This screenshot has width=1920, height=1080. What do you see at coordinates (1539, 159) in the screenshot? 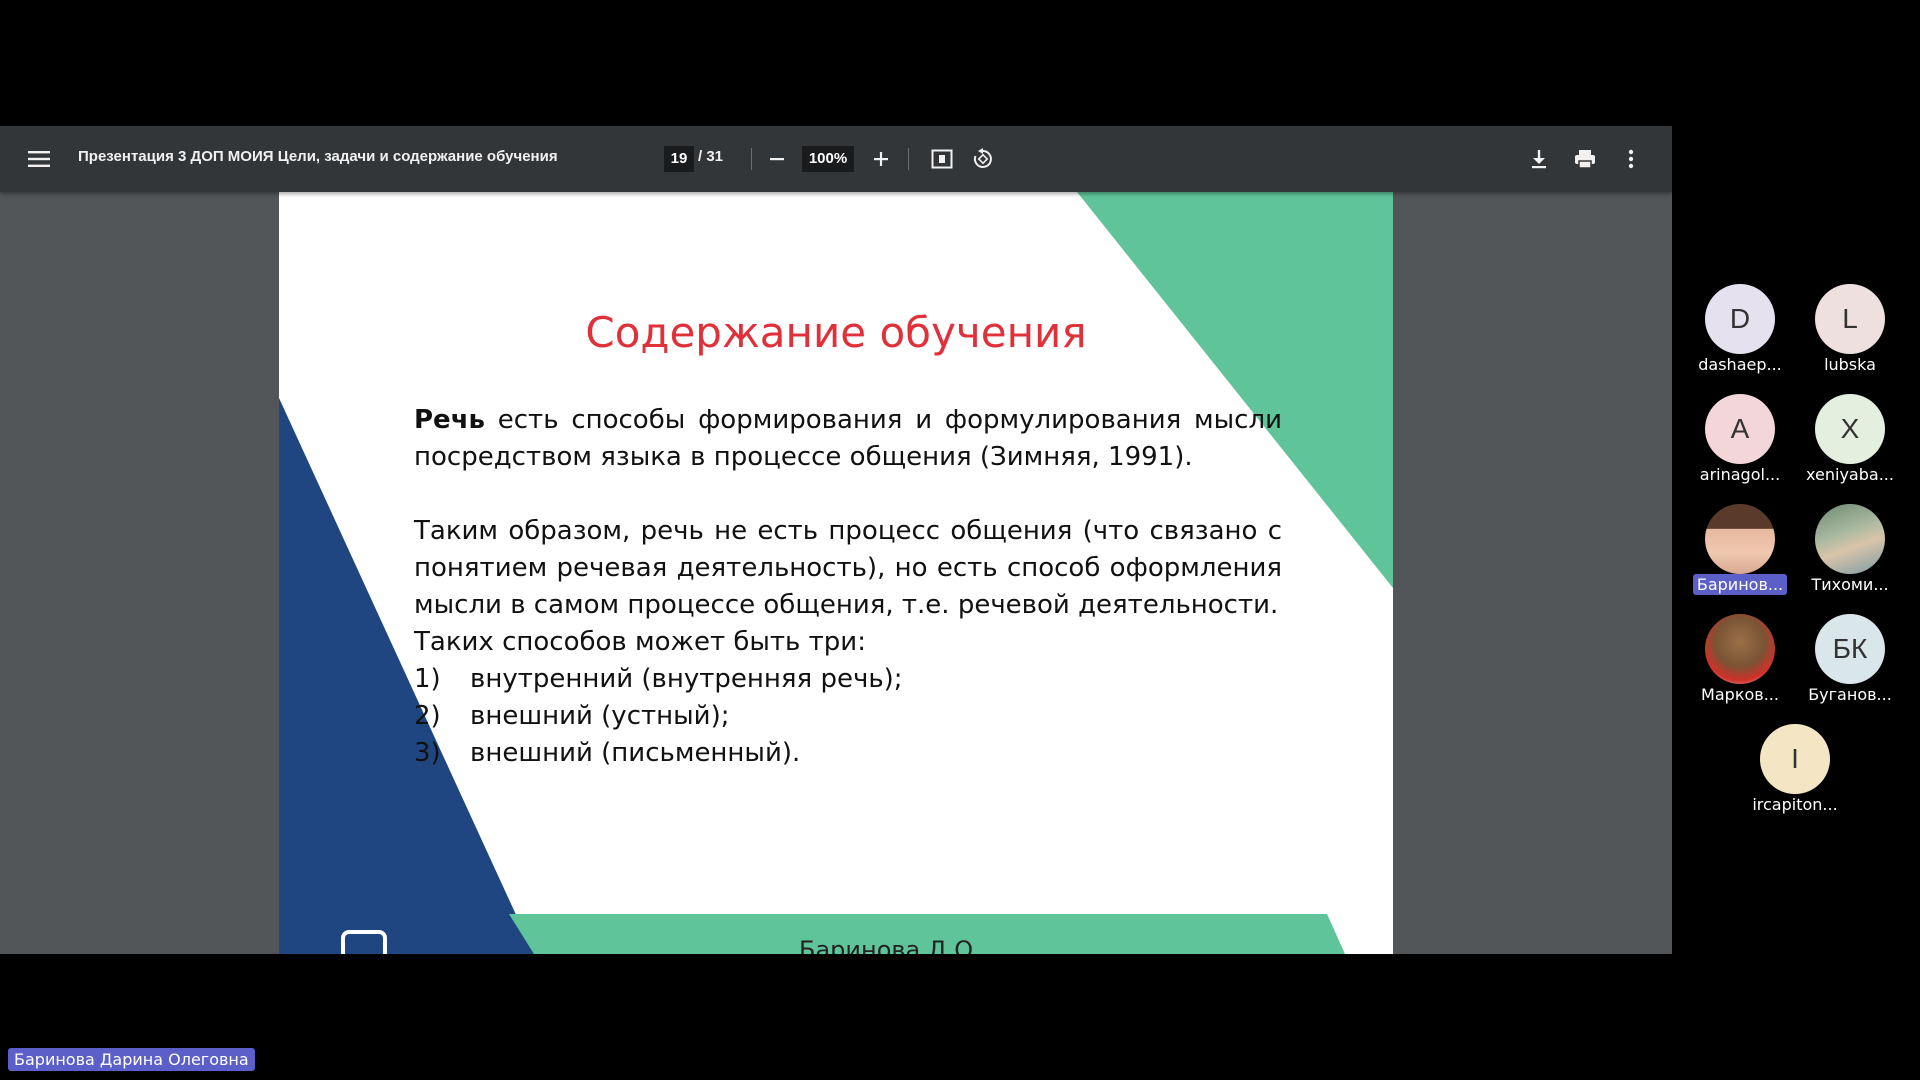
I see `download-icon` at bounding box center [1539, 159].